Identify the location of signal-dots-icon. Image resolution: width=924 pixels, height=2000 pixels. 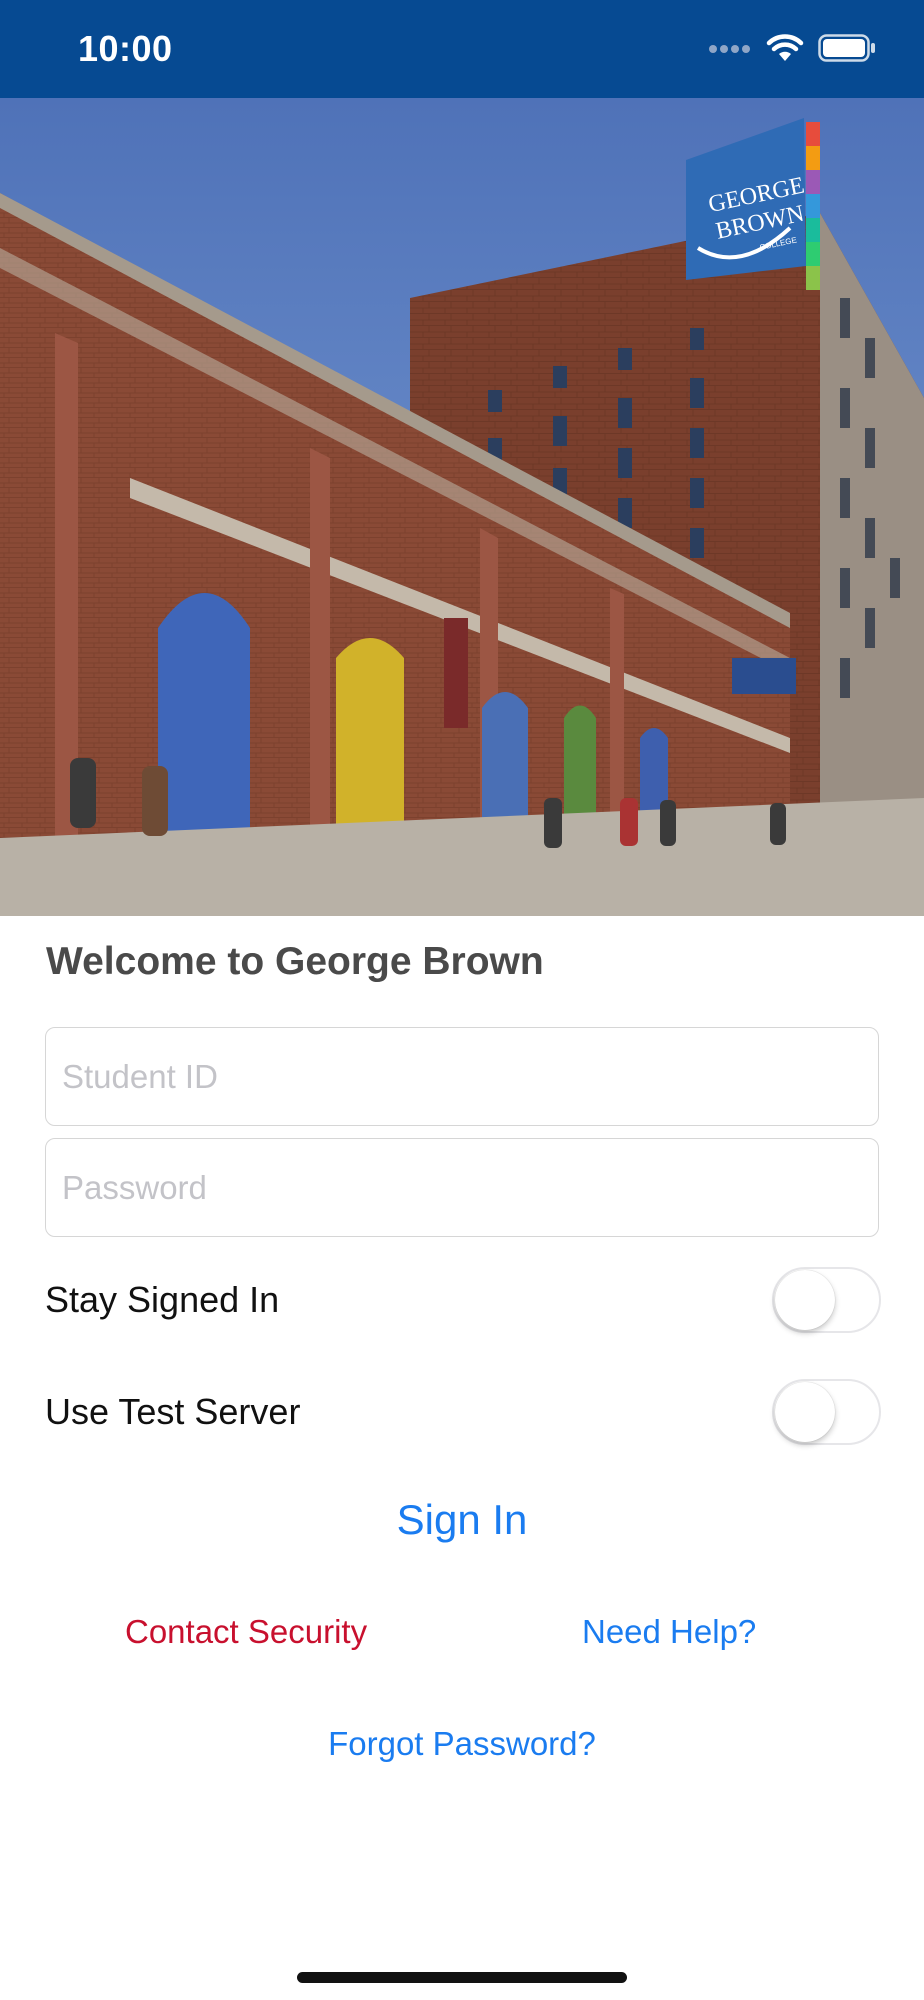
(730, 50).